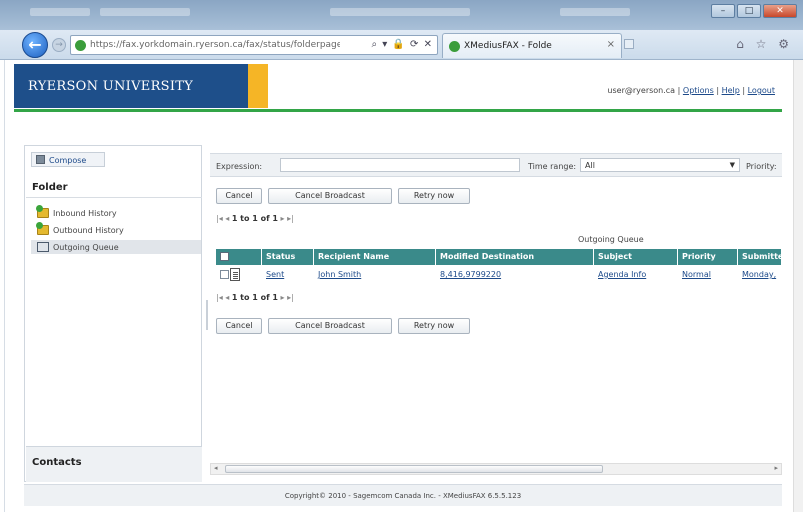 Image resolution: width=803 pixels, height=512 pixels. Describe the element at coordinates (258, 86) in the screenshot. I see `logo-accent-bar` at that location.